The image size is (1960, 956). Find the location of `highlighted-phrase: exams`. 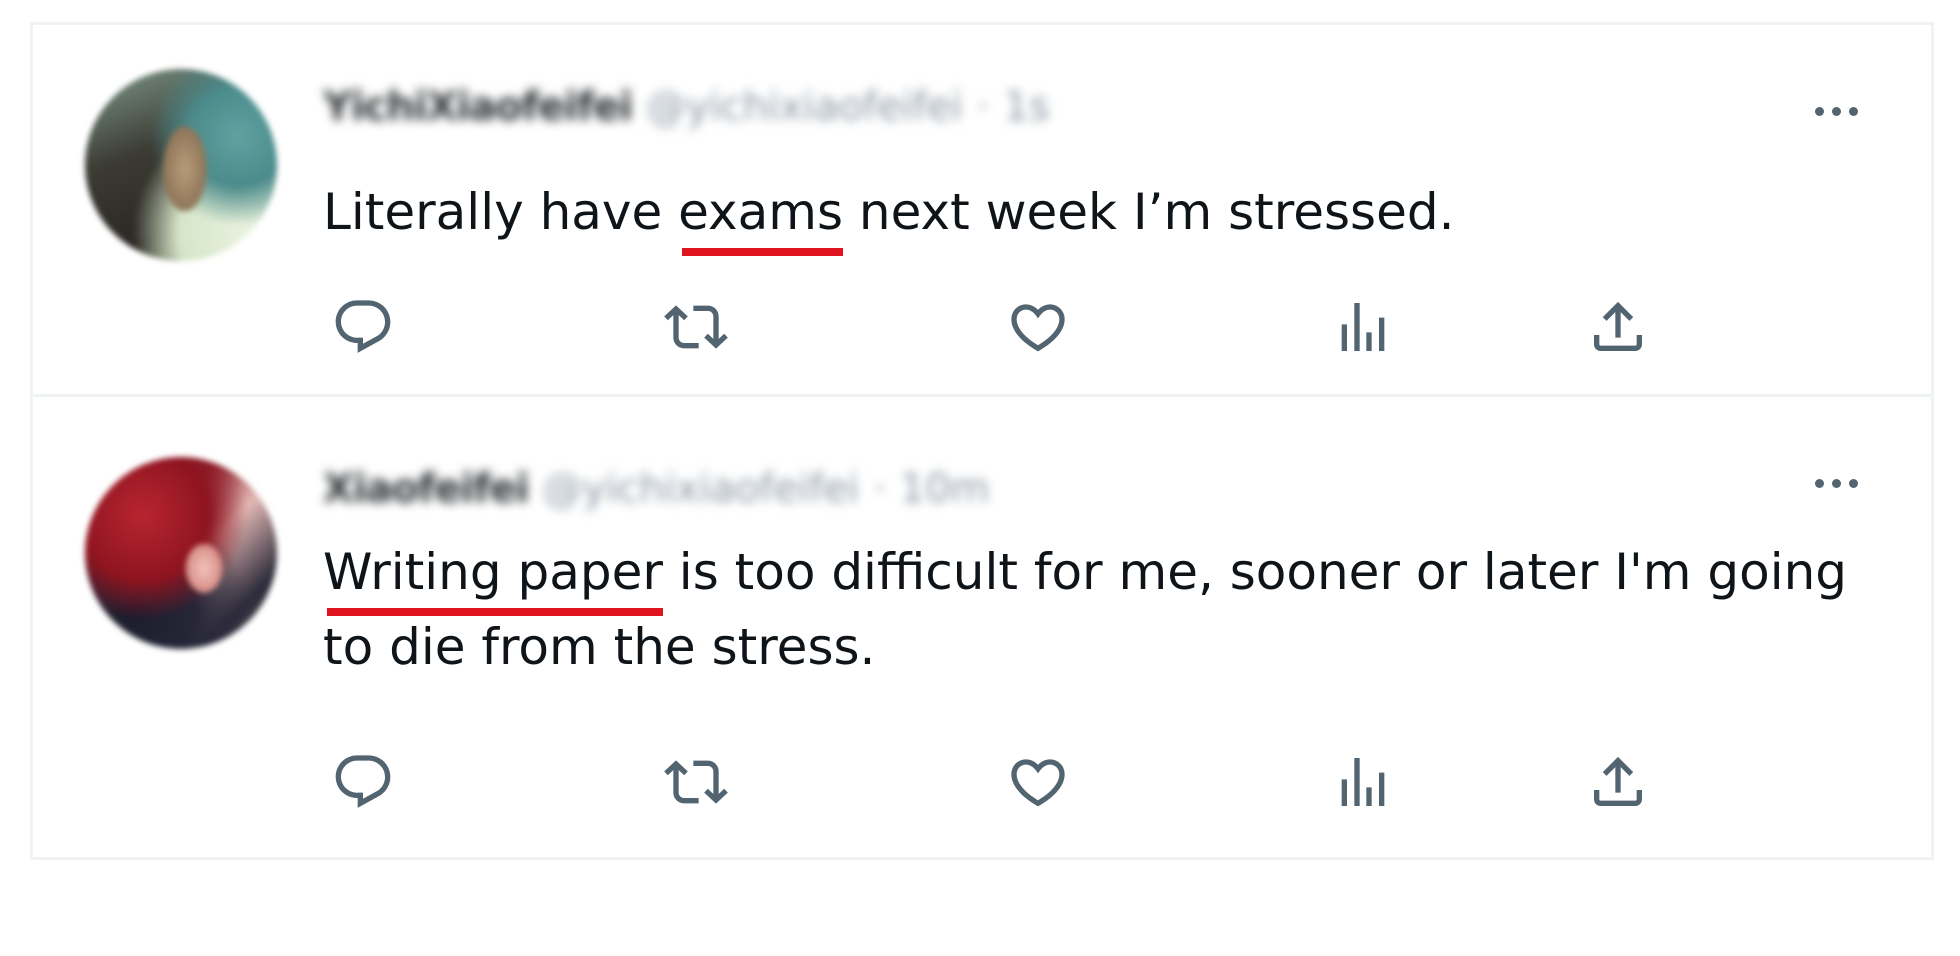

highlighted-phrase: exams is located at coordinates (760, 215).